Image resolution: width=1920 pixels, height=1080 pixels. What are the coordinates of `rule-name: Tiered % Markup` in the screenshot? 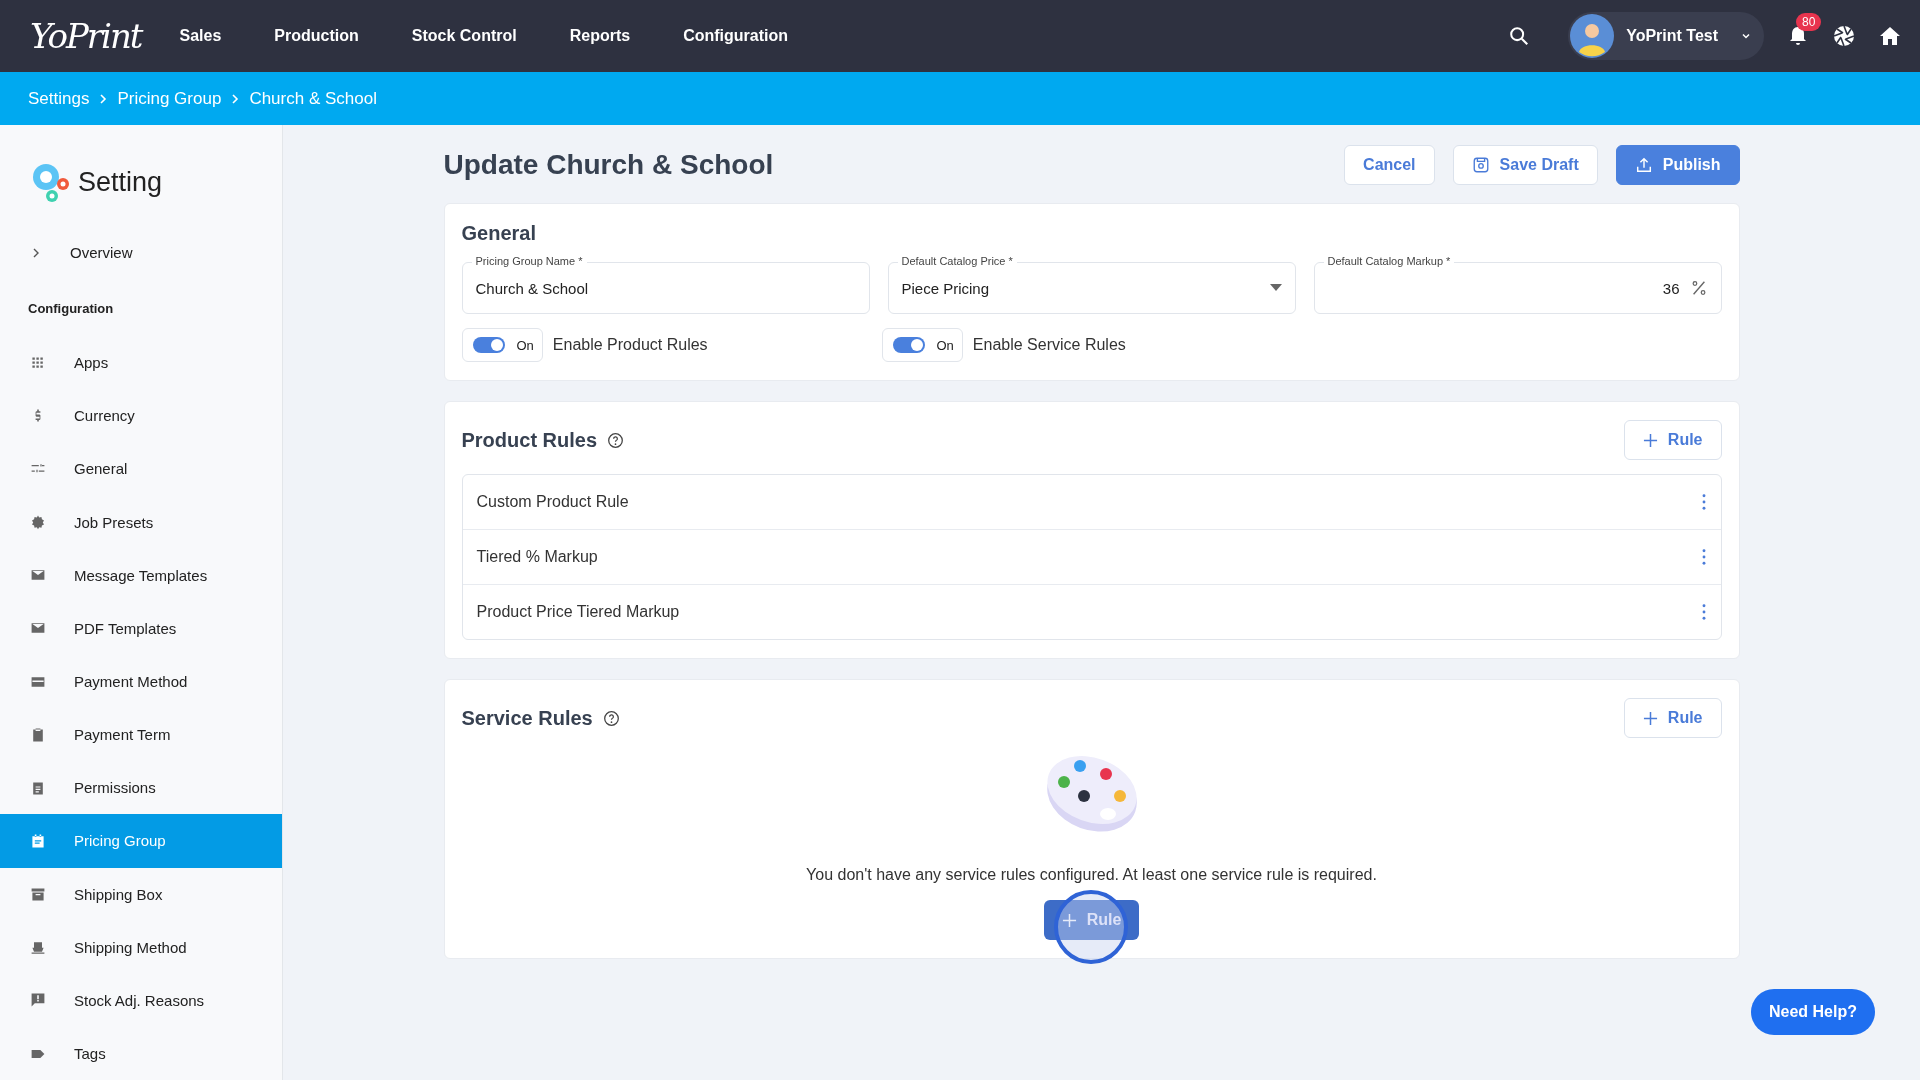 It's located at (537, 557).